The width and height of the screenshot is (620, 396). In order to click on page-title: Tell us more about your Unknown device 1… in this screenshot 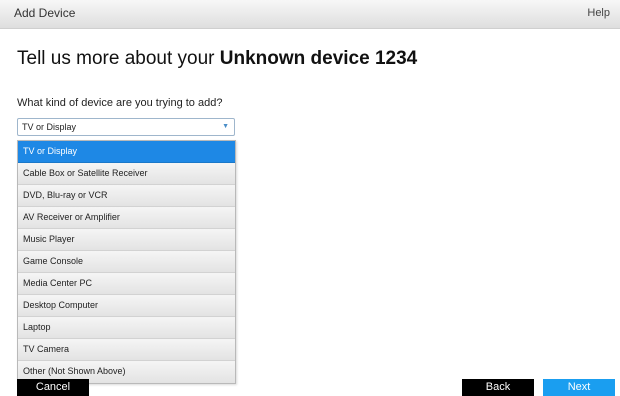, I will do `click(217, 59)`.